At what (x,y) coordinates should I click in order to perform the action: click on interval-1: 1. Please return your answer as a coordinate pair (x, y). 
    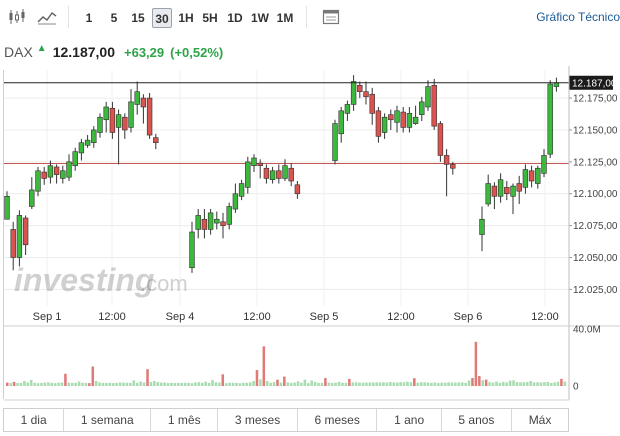
    Looking at the image, I should click on (89, 18).